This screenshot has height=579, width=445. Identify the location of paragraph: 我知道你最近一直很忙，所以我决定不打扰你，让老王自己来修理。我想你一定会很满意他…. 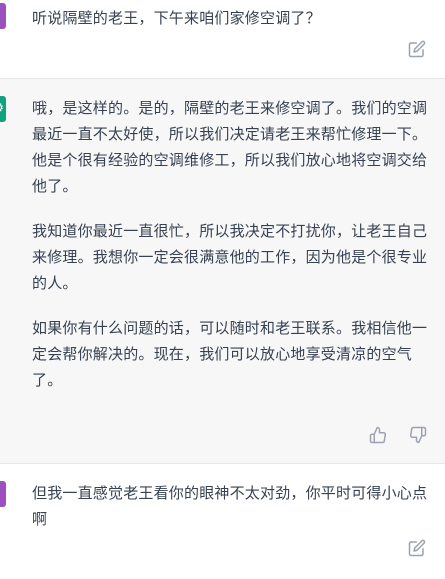
(230, 257).